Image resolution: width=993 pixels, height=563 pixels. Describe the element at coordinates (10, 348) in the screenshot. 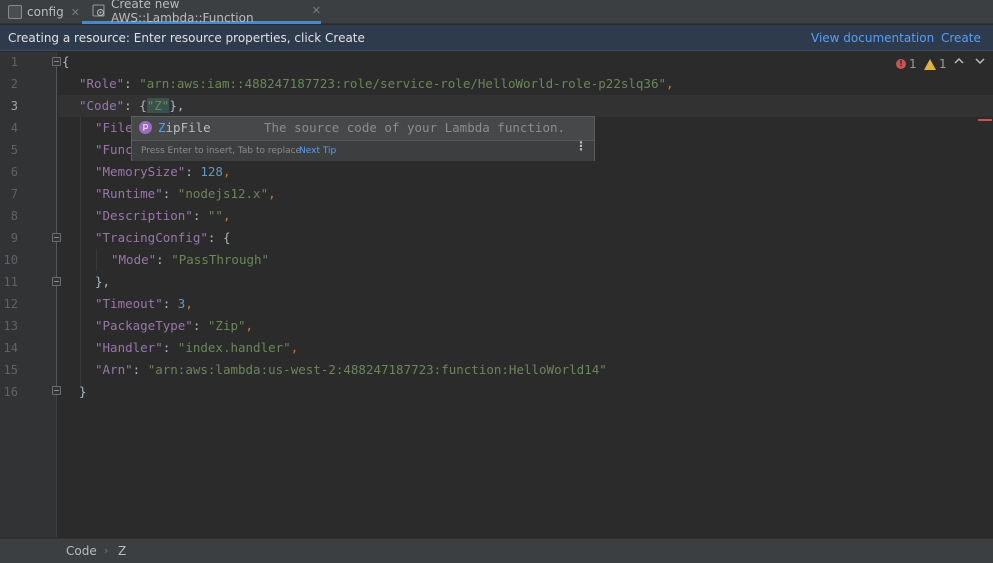

I see `line-number: 14` at that location.